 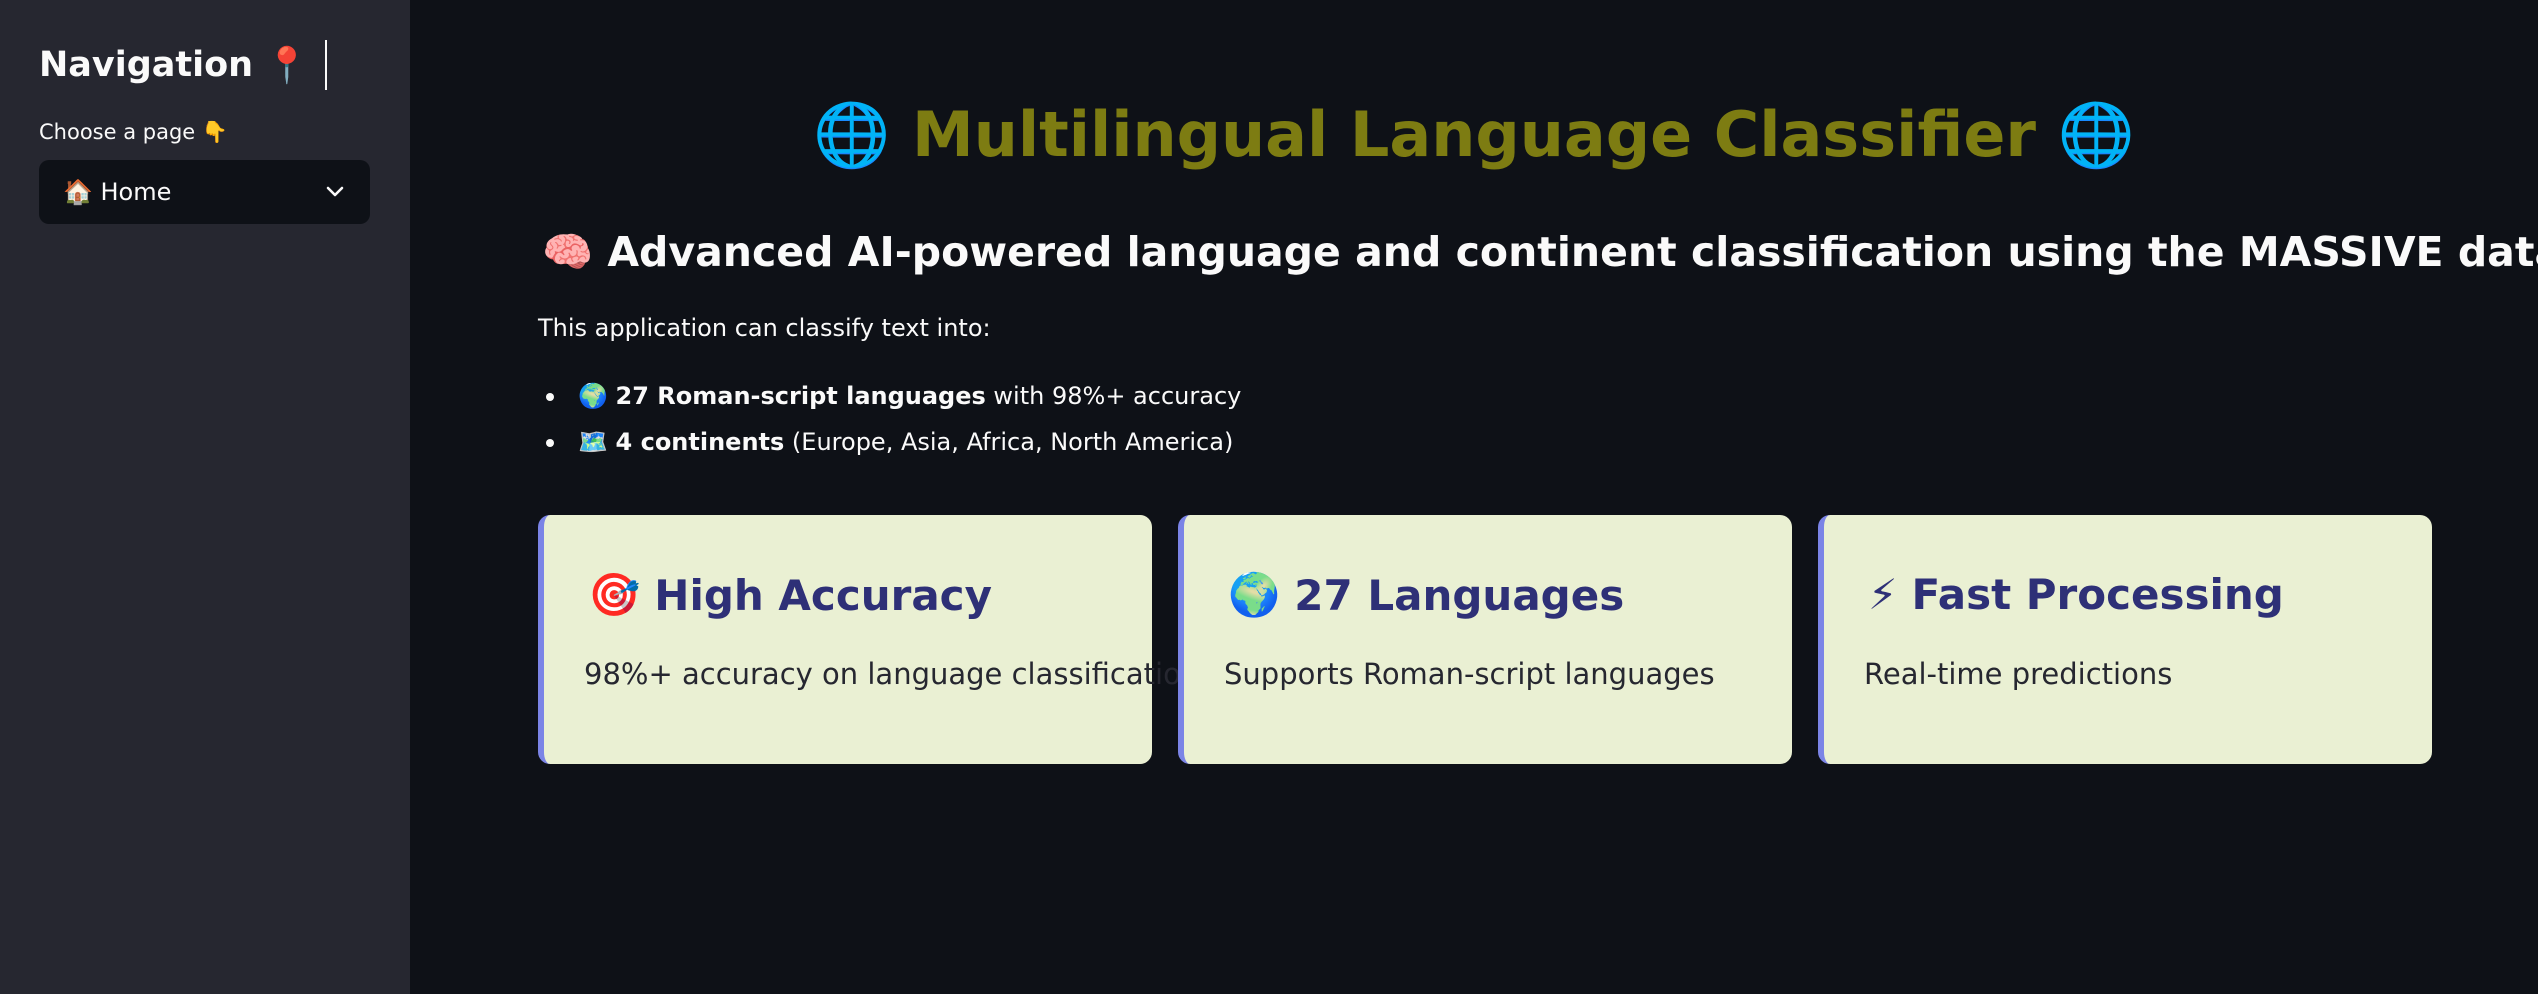 I want to click on sidebar-title: Navigation 📍, so click(x=183, y=65).